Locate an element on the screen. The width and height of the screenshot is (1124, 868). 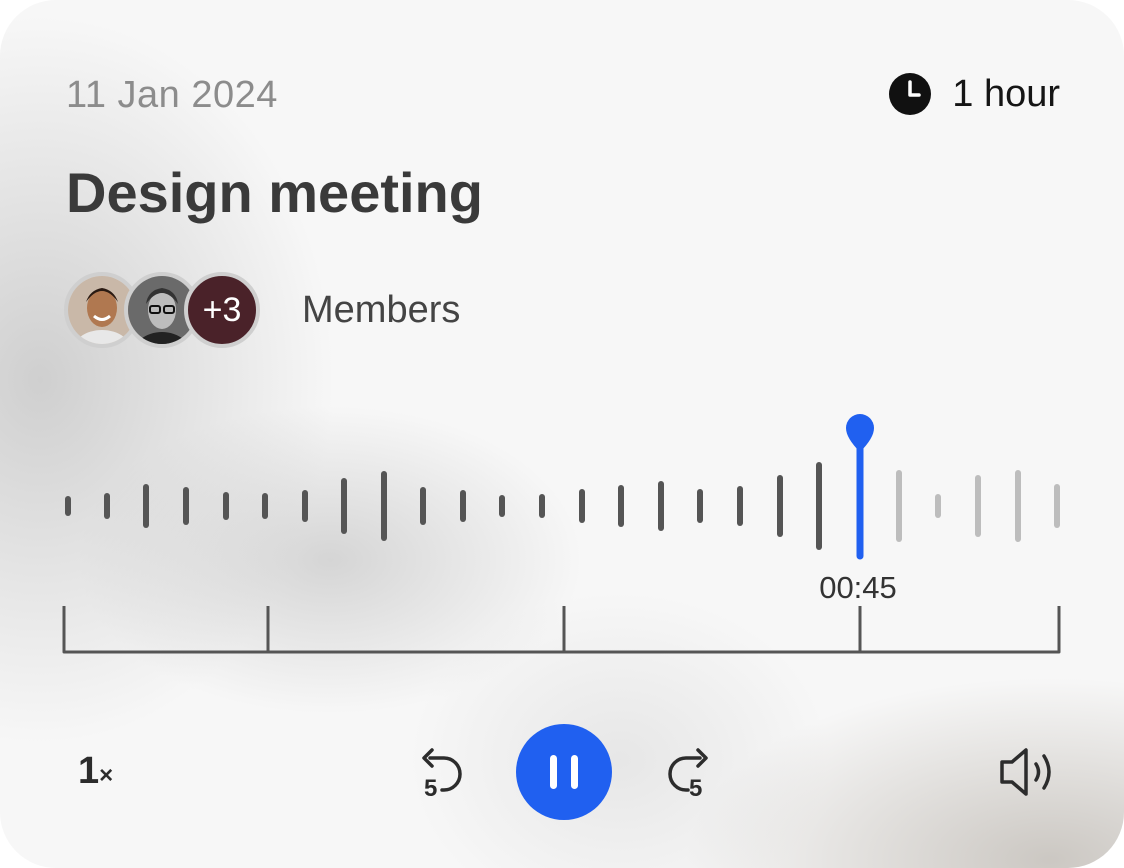
skip-back-seconds: 5 is located at coordinates (430, 788).